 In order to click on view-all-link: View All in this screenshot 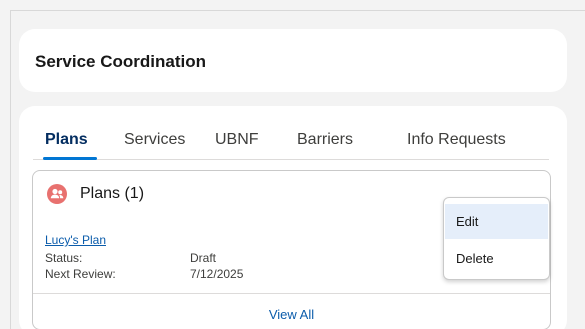, I will do `click(291, 314)`.